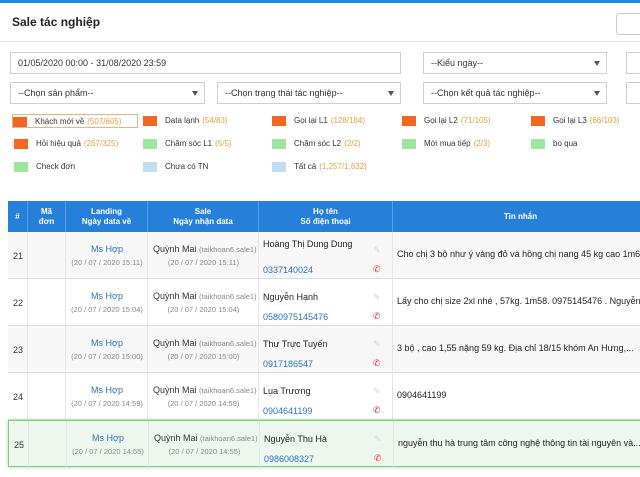  What do you see at coordinates (107, 403) in the screenshot?
I see `landing-date: (20 / 07 / 2020 14:59)` at bounding box center [107, 403].